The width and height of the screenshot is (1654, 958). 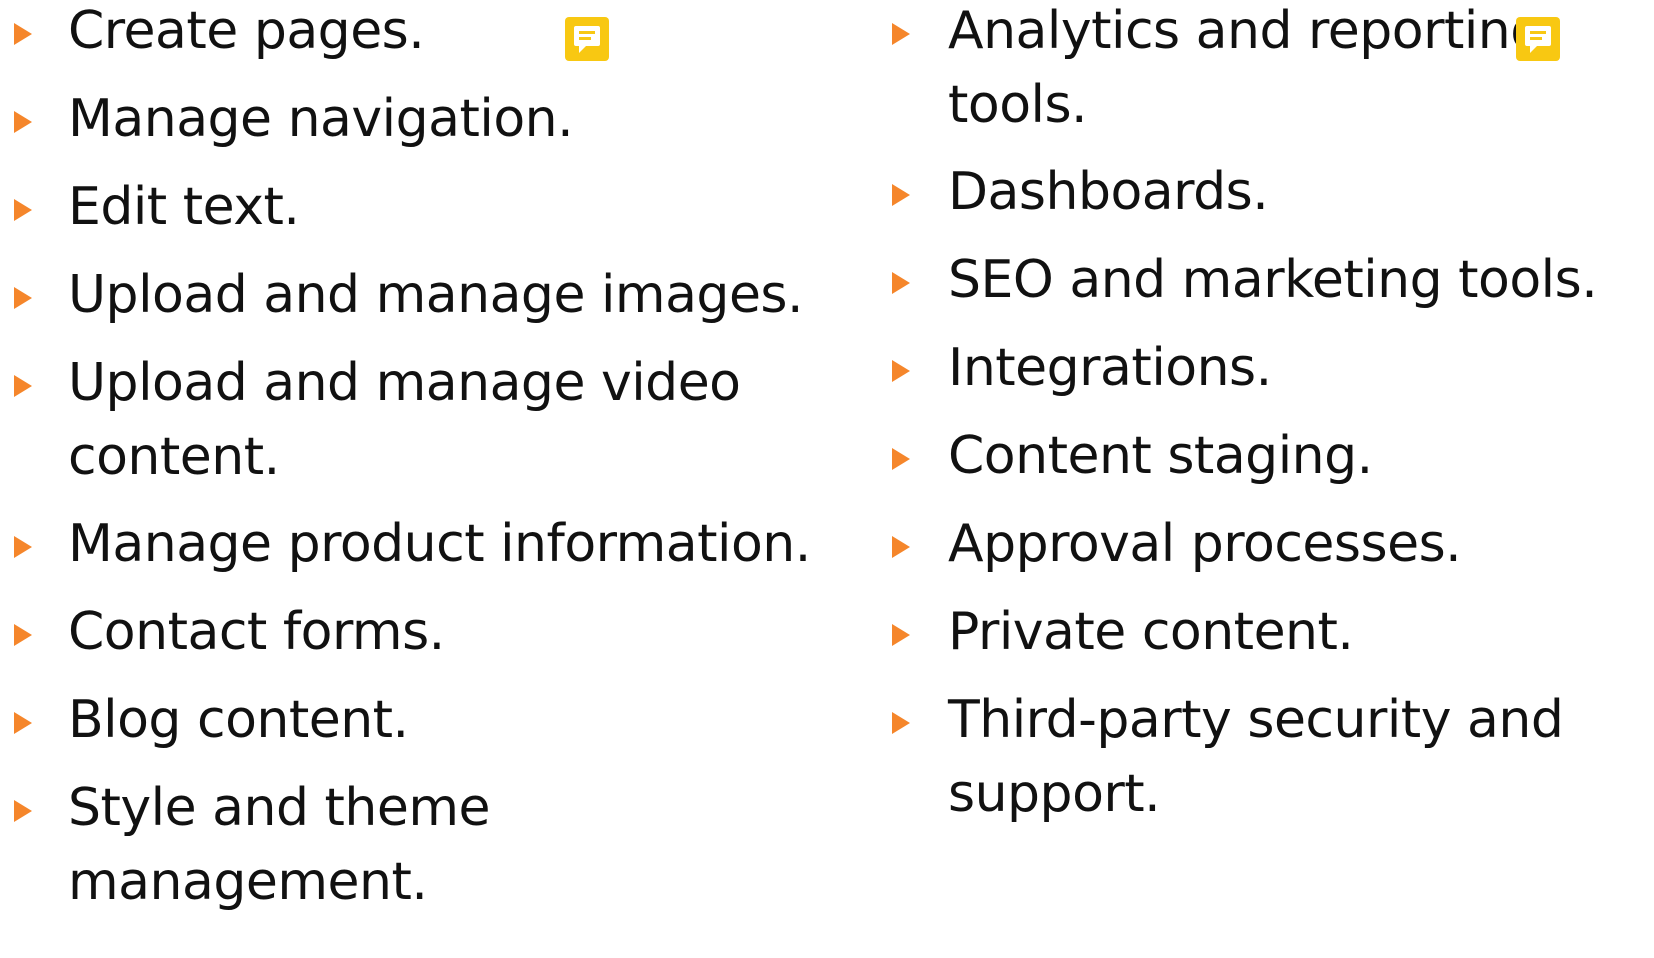 What do you see at coordinates (248, 882) in the screenshot?
I see `list-item-text-continued: management.` at bounding box center [248, 882].